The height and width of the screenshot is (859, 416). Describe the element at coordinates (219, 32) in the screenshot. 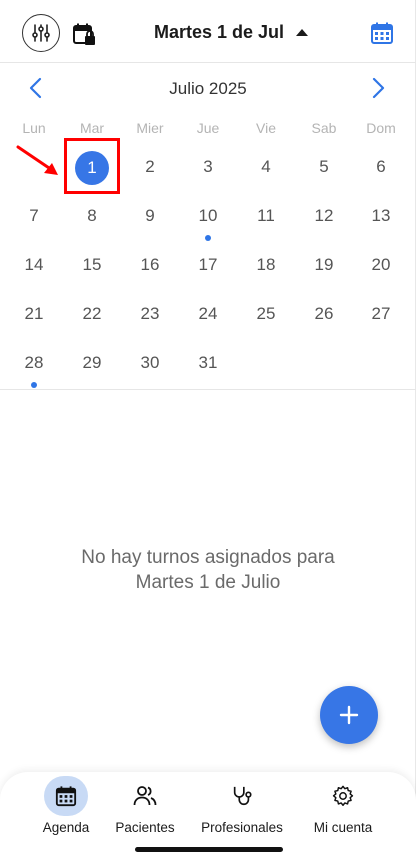

I see `date-title-text: Martes 1 de Jul` at that location.